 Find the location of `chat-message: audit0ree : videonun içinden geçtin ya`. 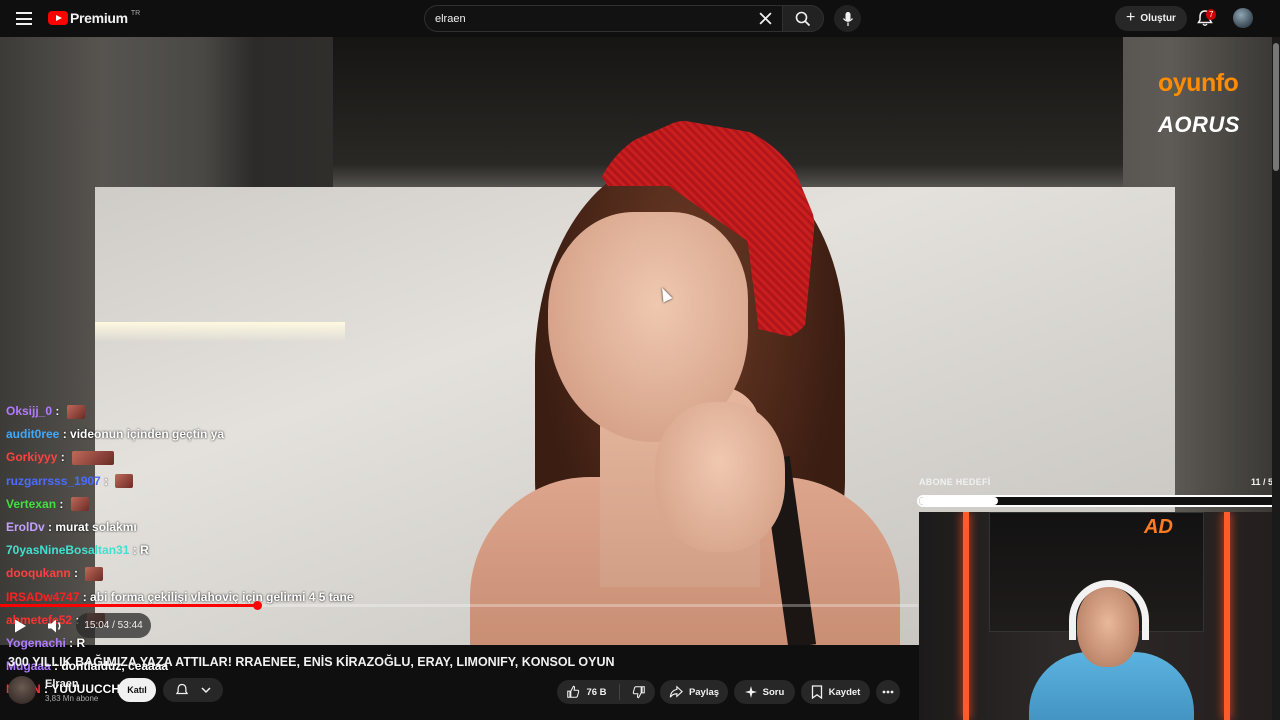

chat-message: audit0ree : videonun içinden geçtin ya is located at coordinates (216, 434).